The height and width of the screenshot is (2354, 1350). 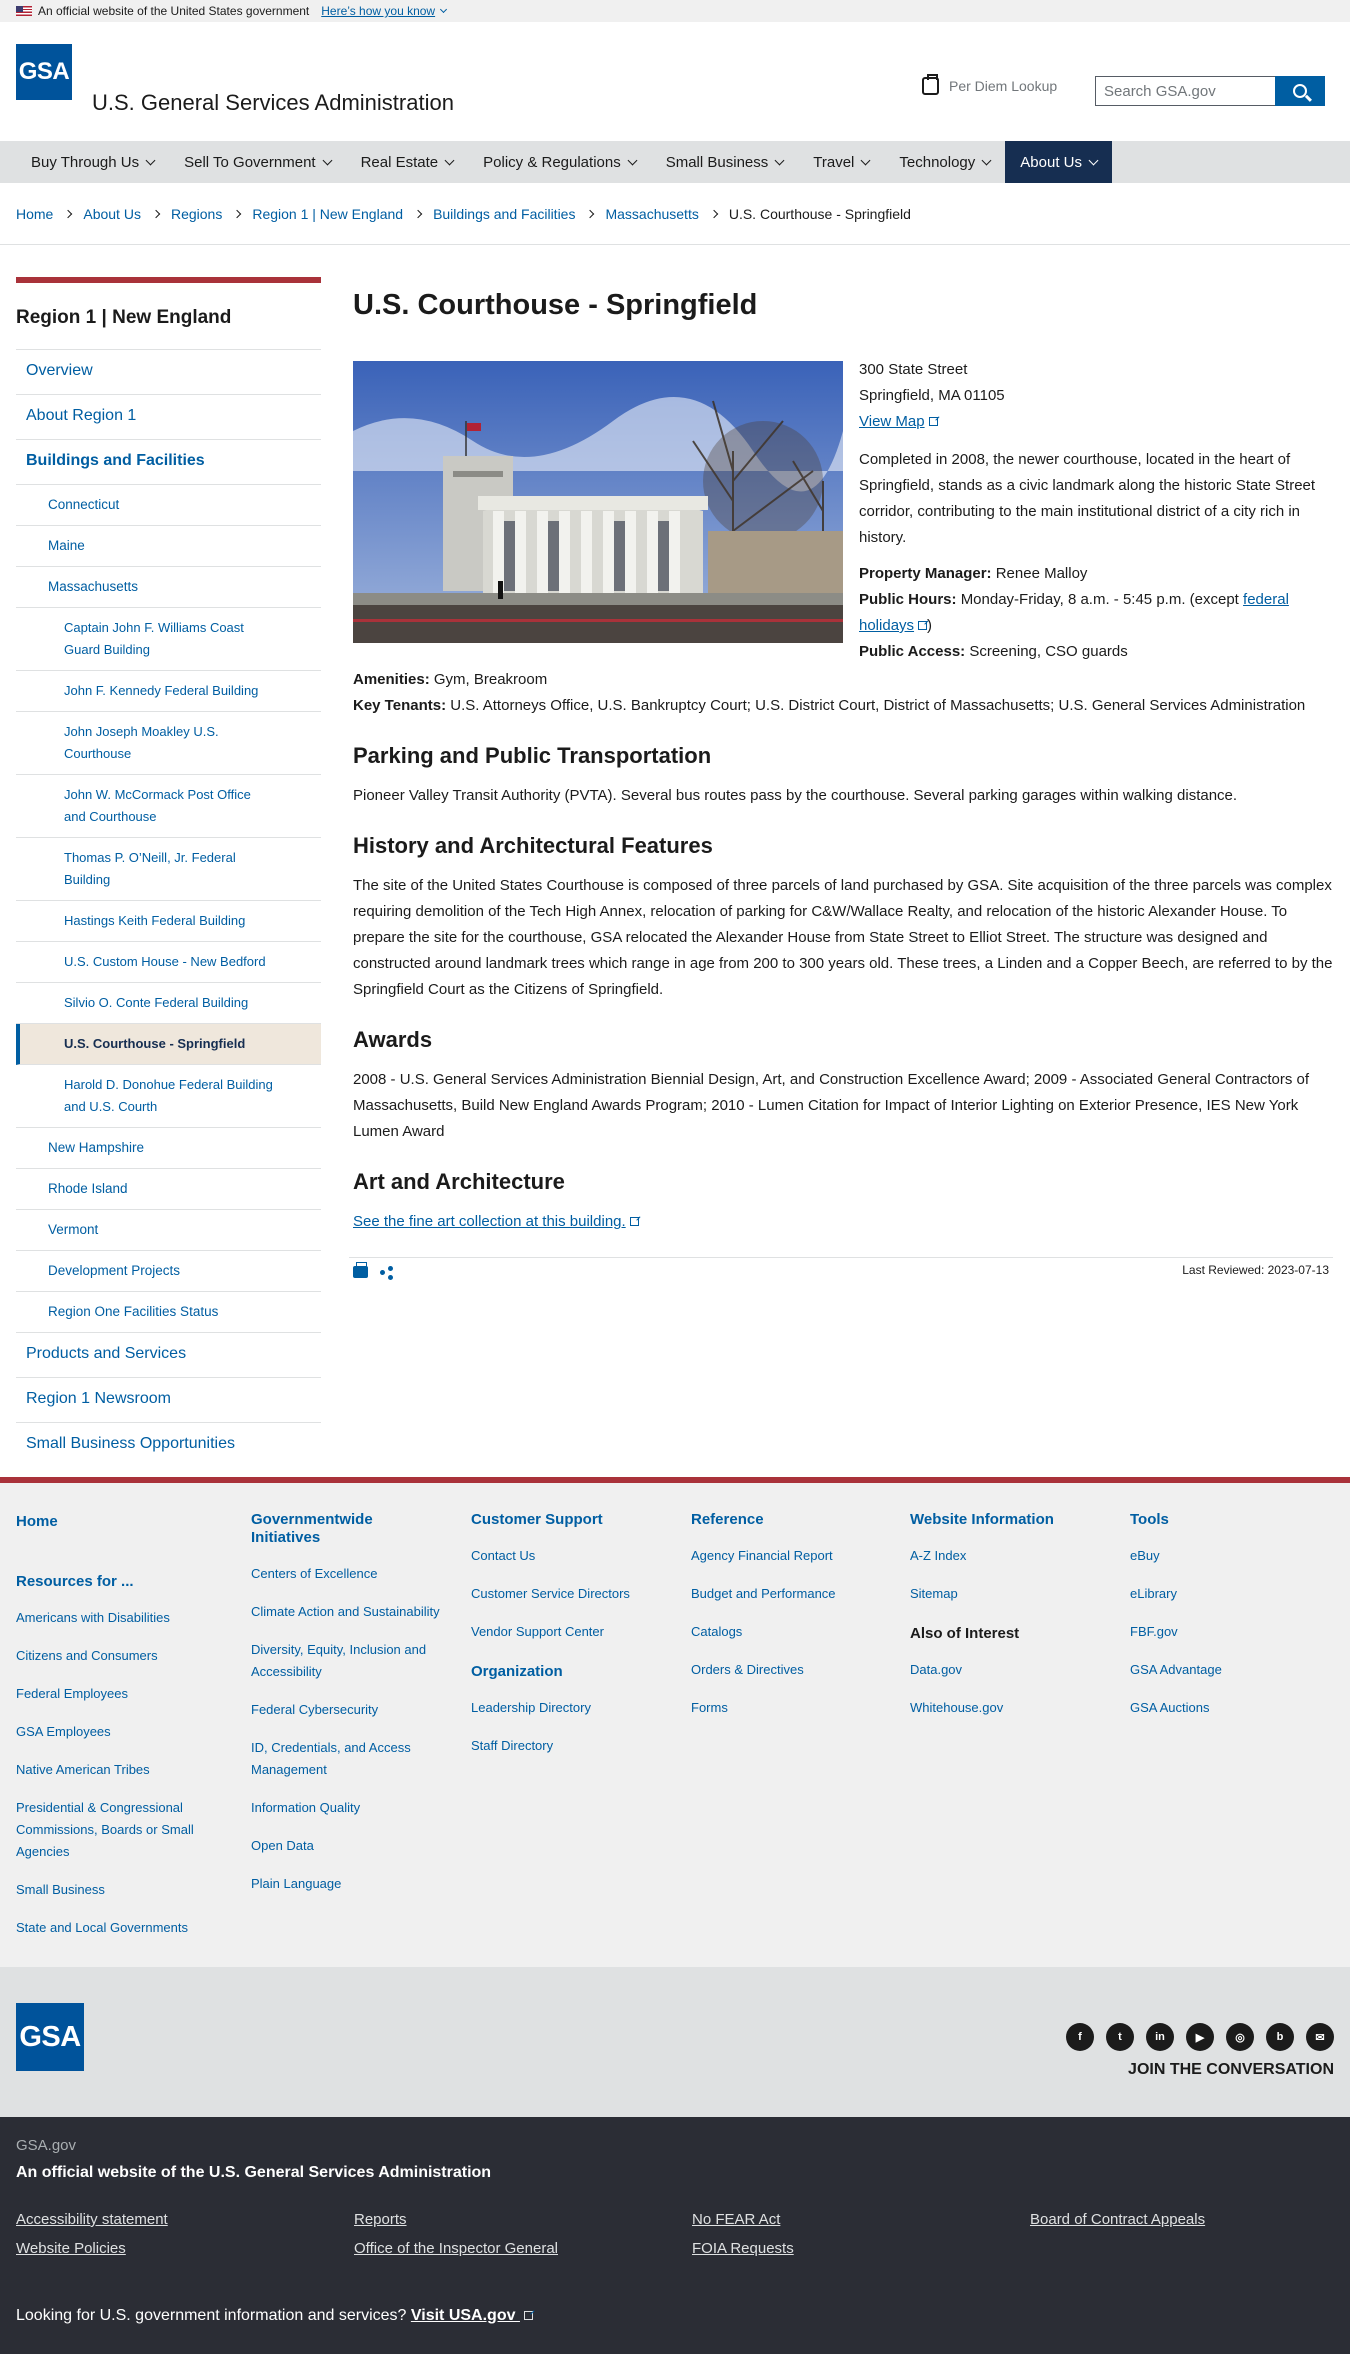 What do you see at coordinates (273, 103) in the screenshot?
I see `site-name: U.S. General Services Administration` at bounding box center [273, 103].